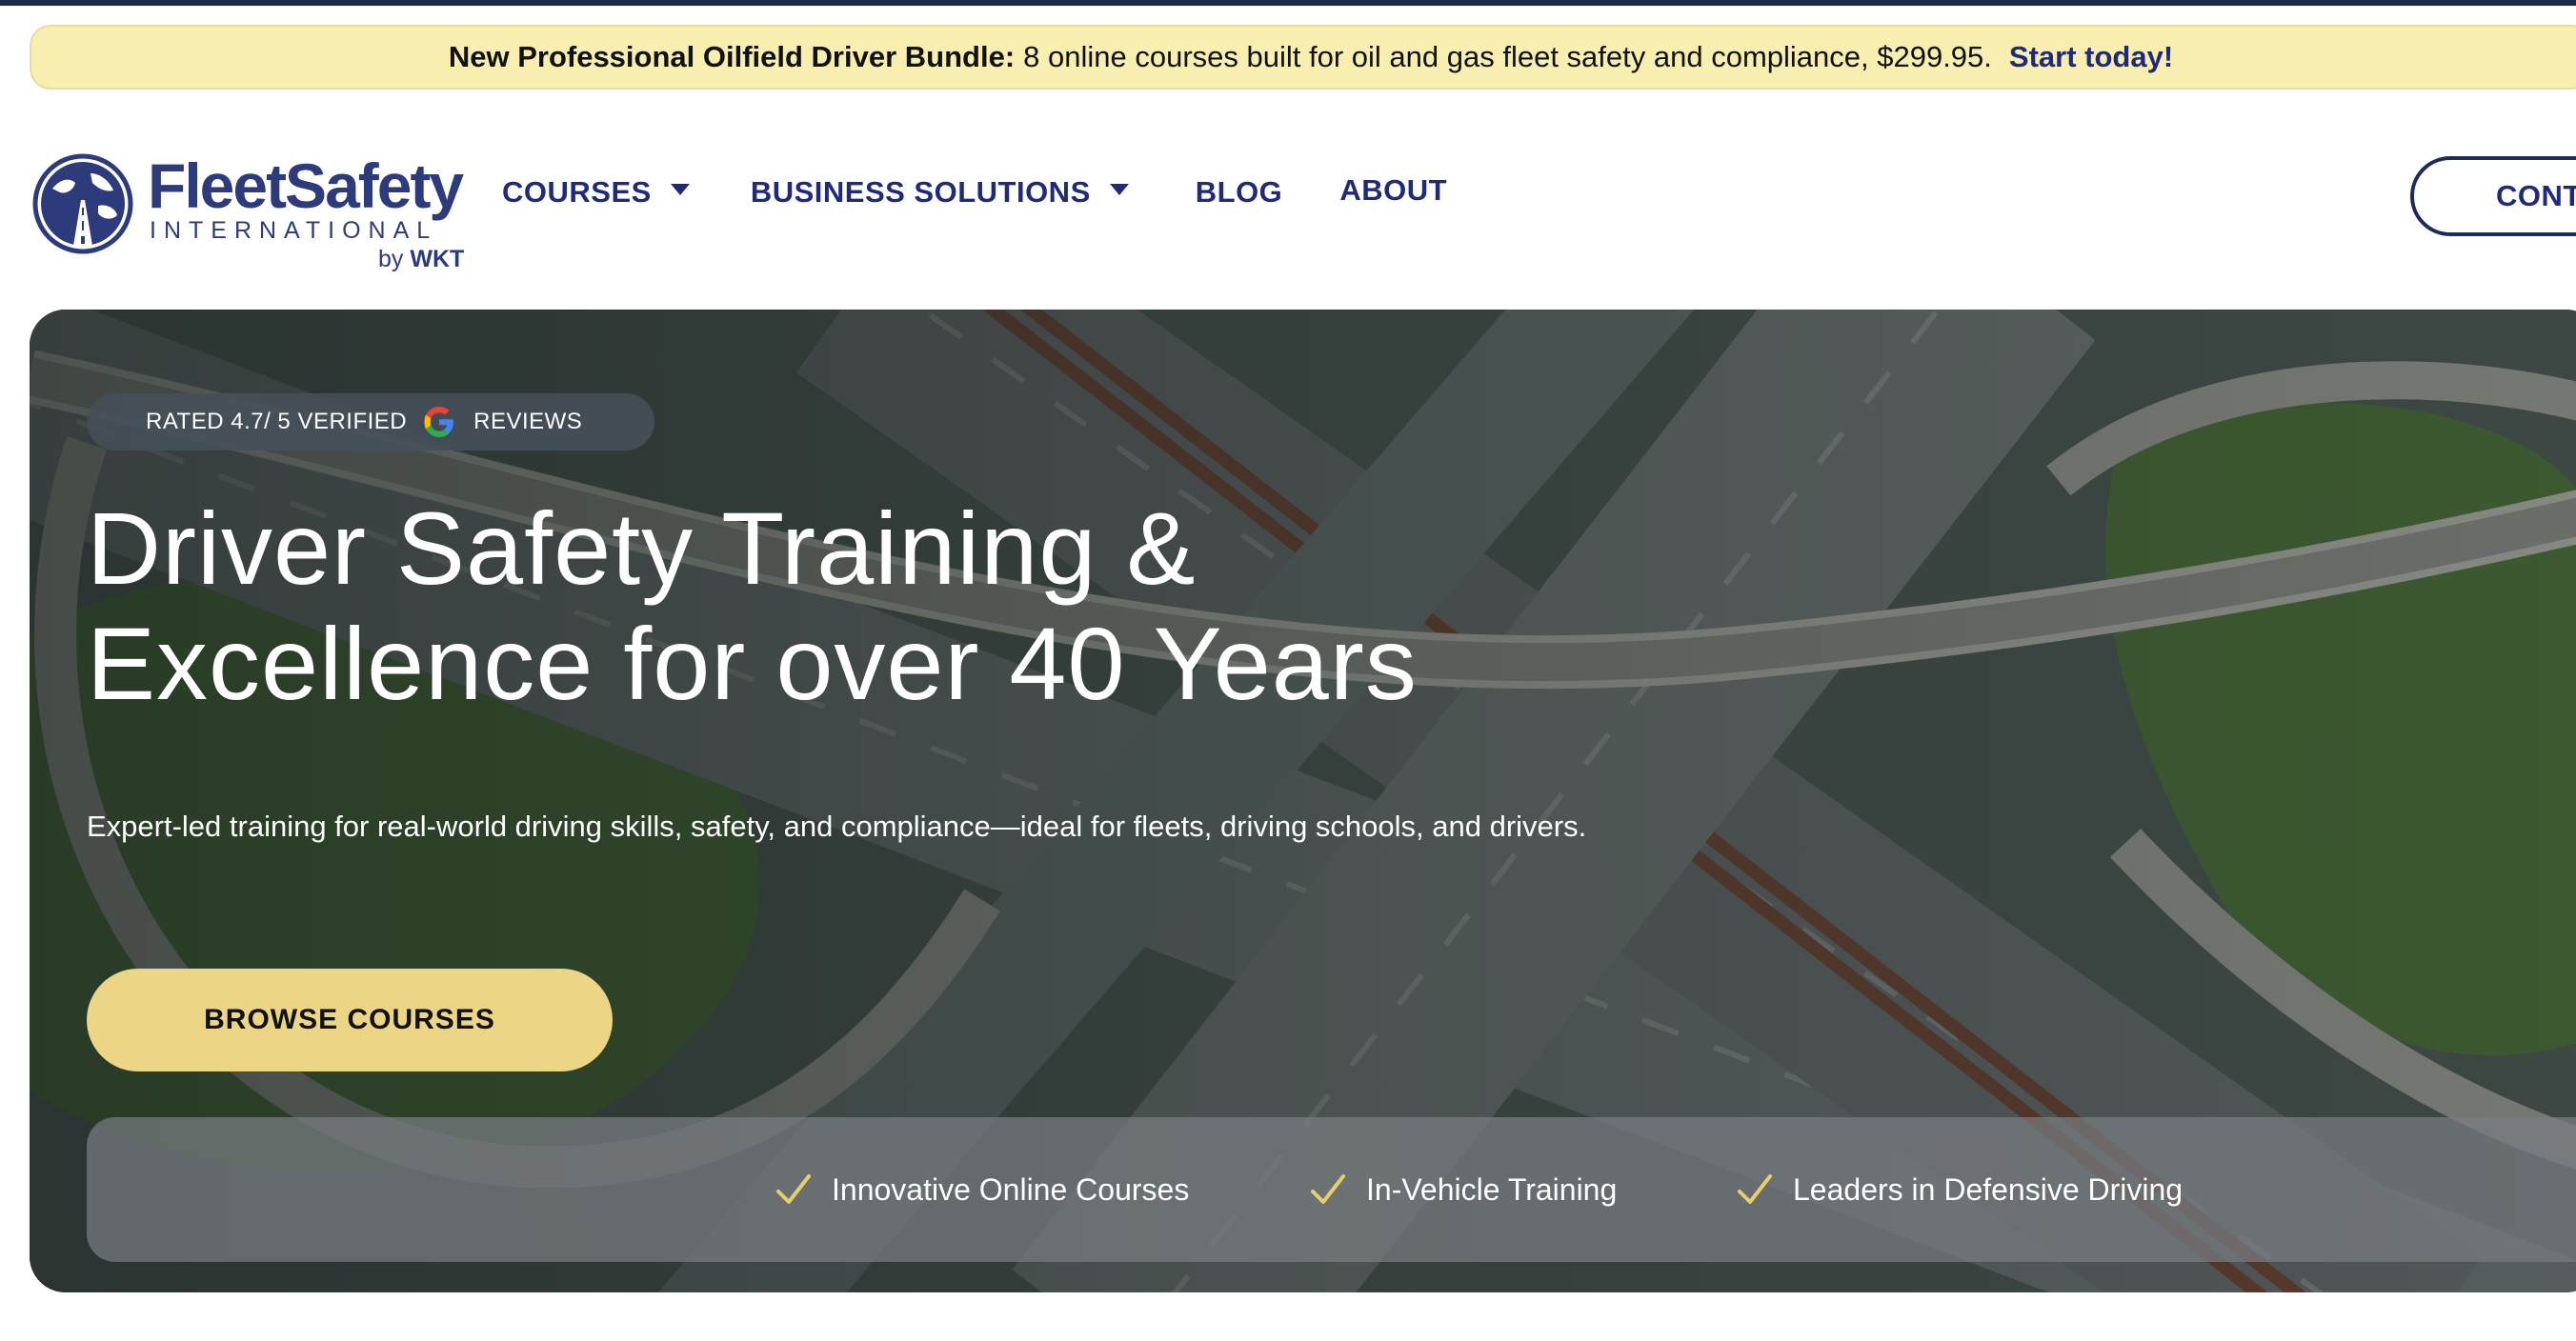 This screenshot has width=2576, height=1341. I want to click on brand-by-company: WKT, so click(437, 259).